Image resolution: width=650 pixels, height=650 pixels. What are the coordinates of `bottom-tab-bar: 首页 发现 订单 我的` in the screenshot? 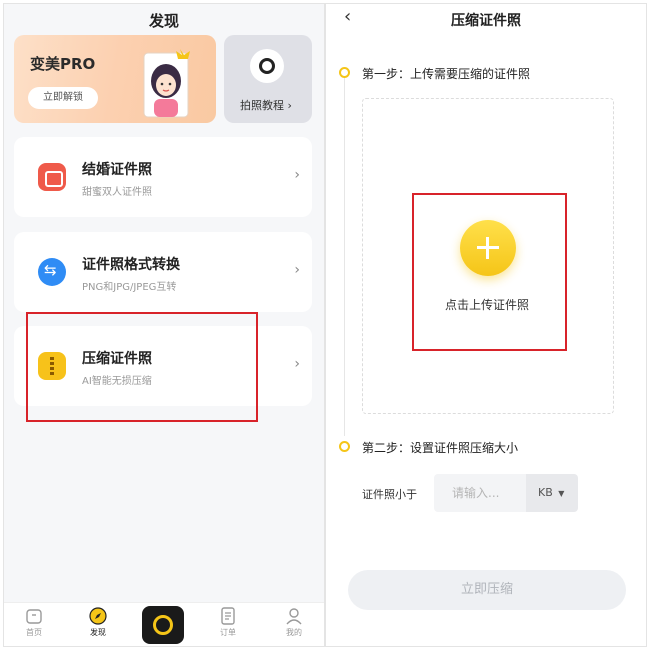 It's located at (164, 624).